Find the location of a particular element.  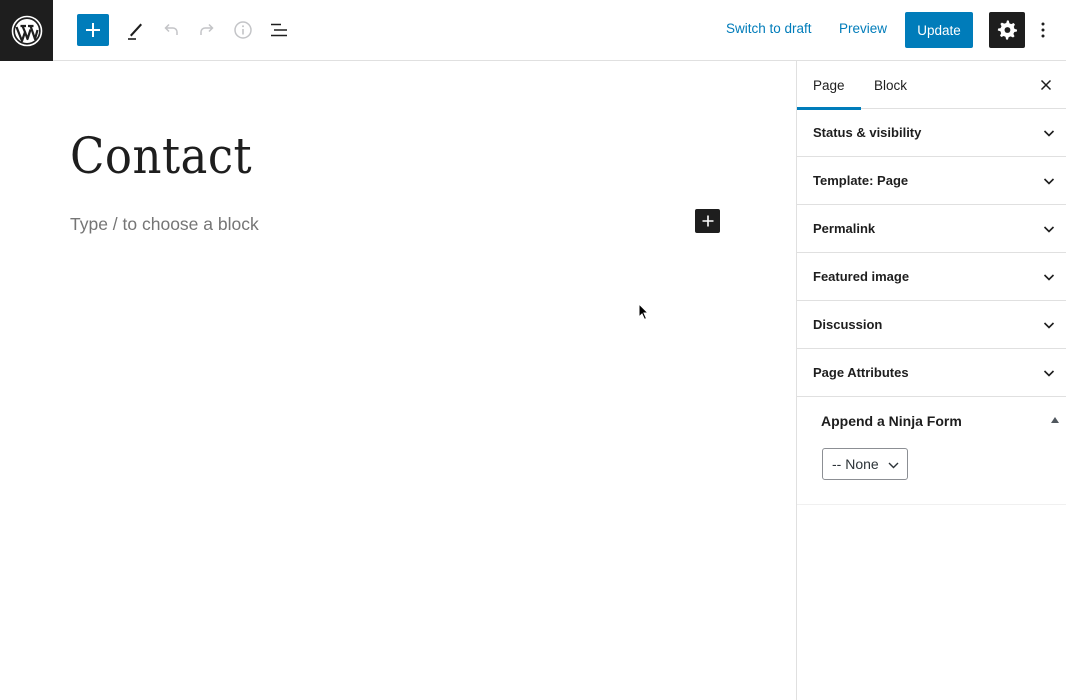

sidebar-tabs: Page Block is located at coordinates (931, 85).